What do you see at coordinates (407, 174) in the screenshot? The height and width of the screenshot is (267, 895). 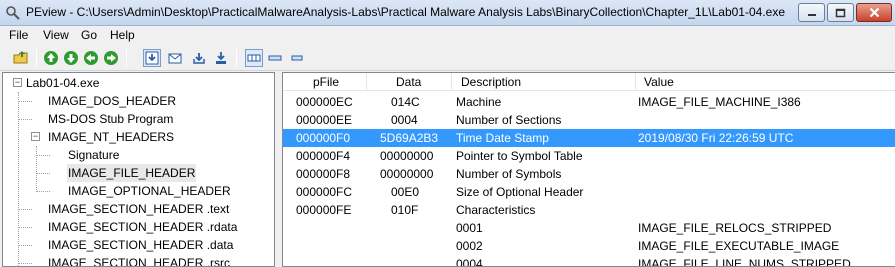 I see `cell-data: 00000000` at bounding box center [407, 174].